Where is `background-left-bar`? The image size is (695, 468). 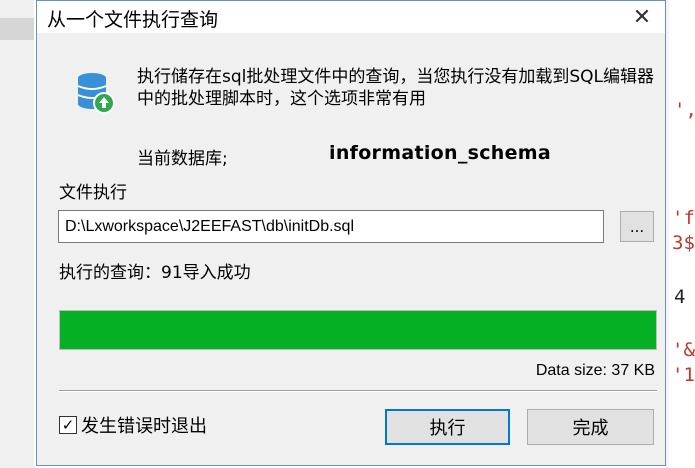 background-left-bar is located at coordinates (17, 29).